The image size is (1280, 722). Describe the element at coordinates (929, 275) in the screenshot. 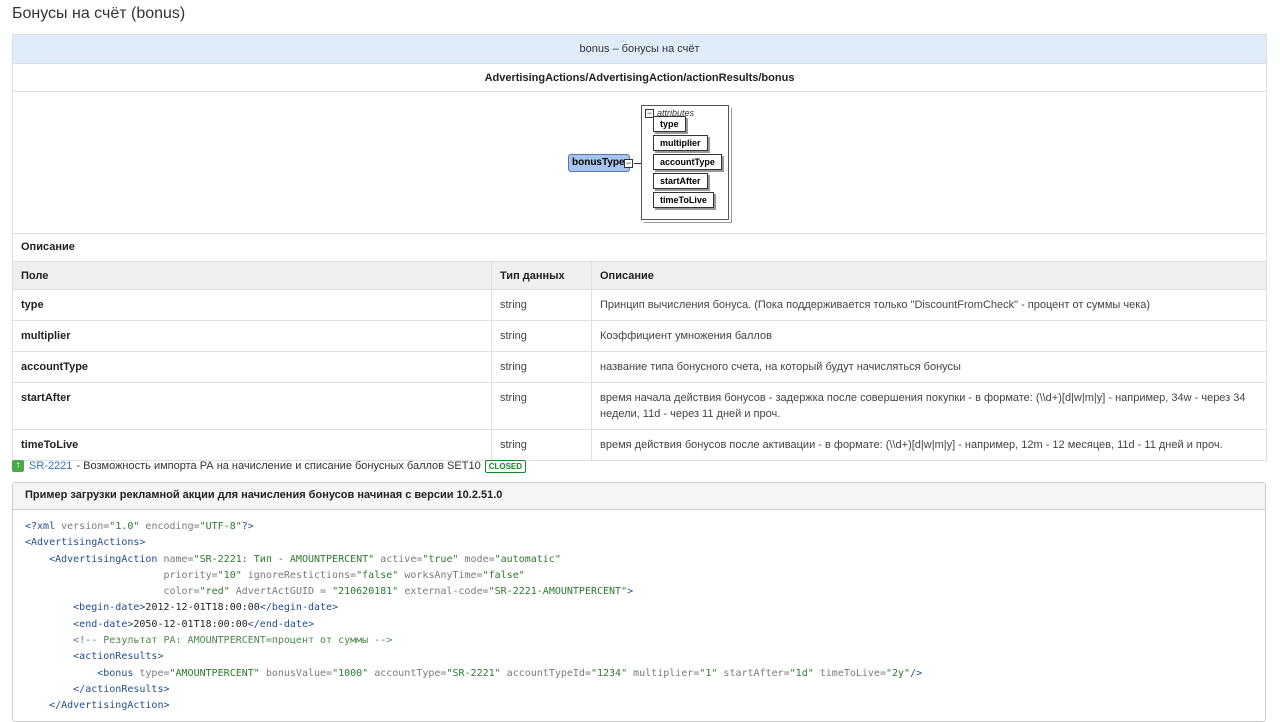

I see `column-header-desc: Описание` at that location.